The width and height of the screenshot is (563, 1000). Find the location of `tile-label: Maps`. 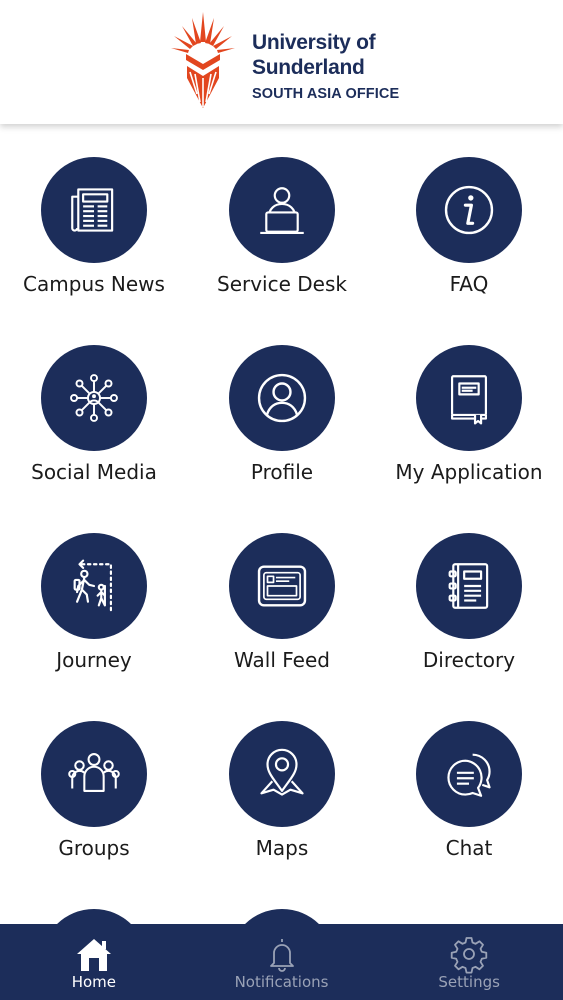

tile-label: Maps is located at coordinates (282, 848).